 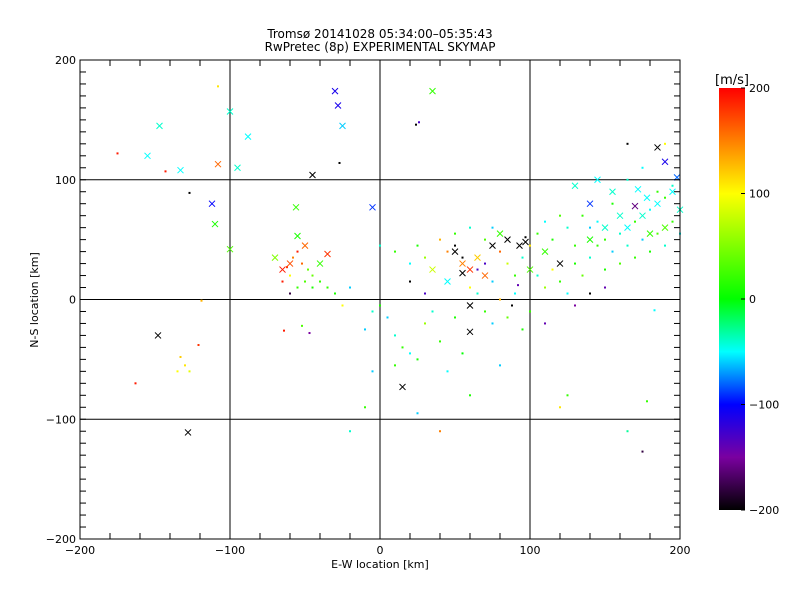 I want to click on x-axis-label: E-W location [km], so click(x=380, y=564).